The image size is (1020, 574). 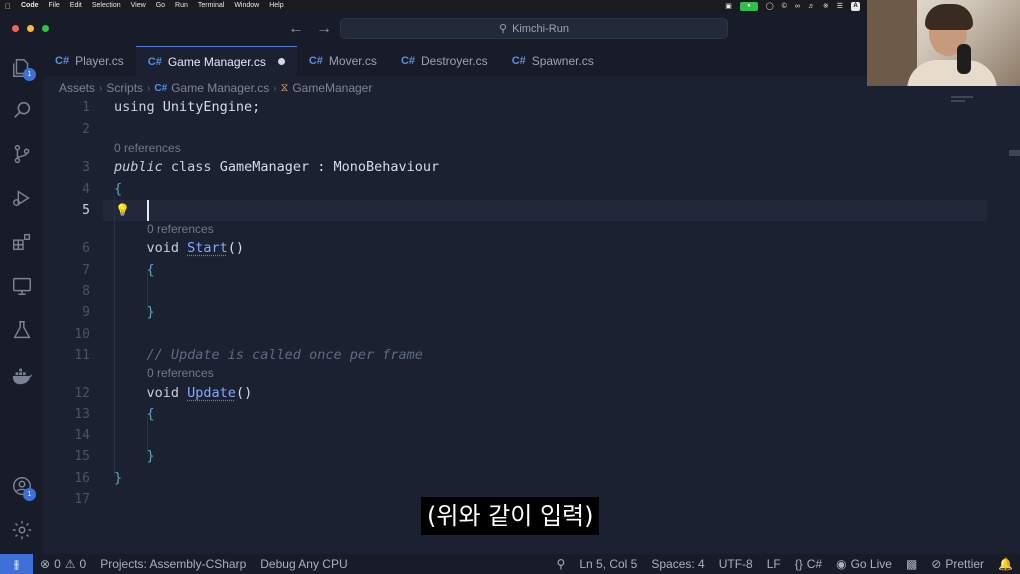 I want to click on tab-label: Destroyer.cs, so click(x=454, y=61).